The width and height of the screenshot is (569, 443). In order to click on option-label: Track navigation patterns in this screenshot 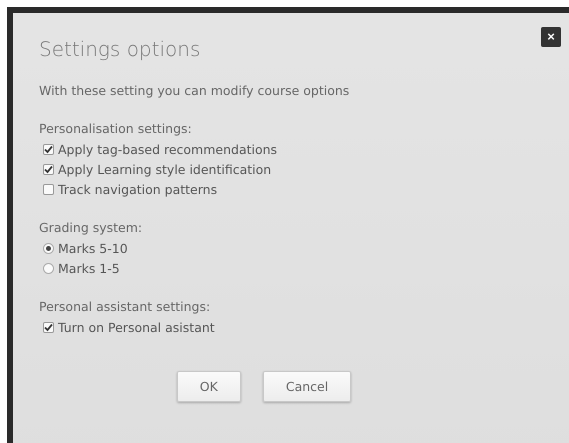, I will do `click(138, 189)`.